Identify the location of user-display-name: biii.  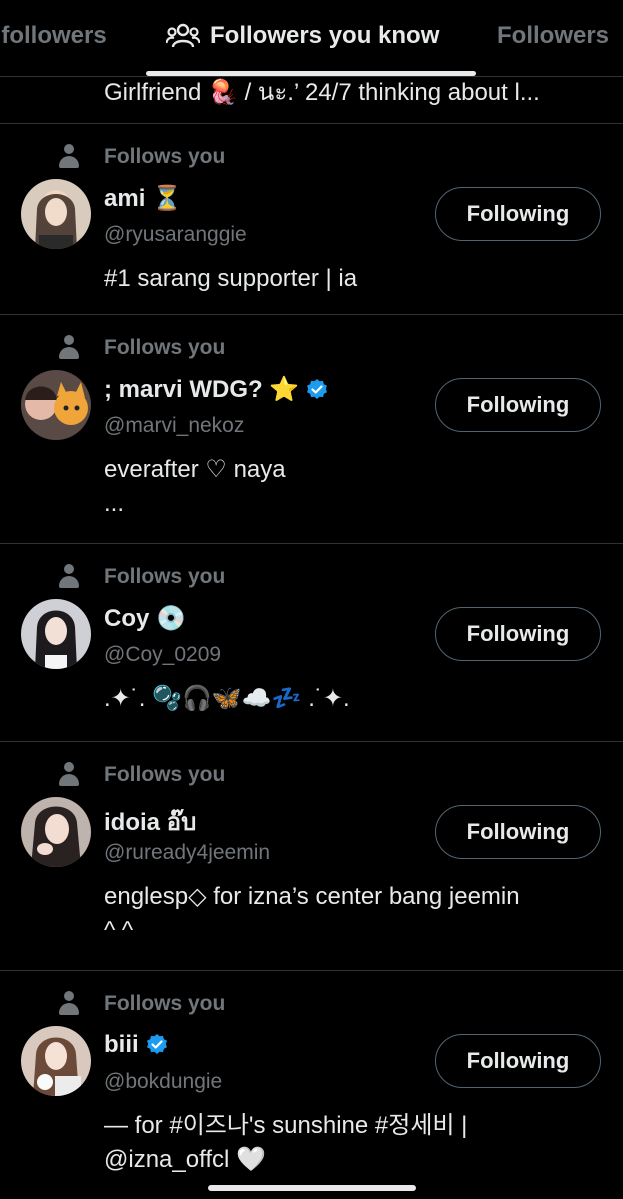
(136, 1045).